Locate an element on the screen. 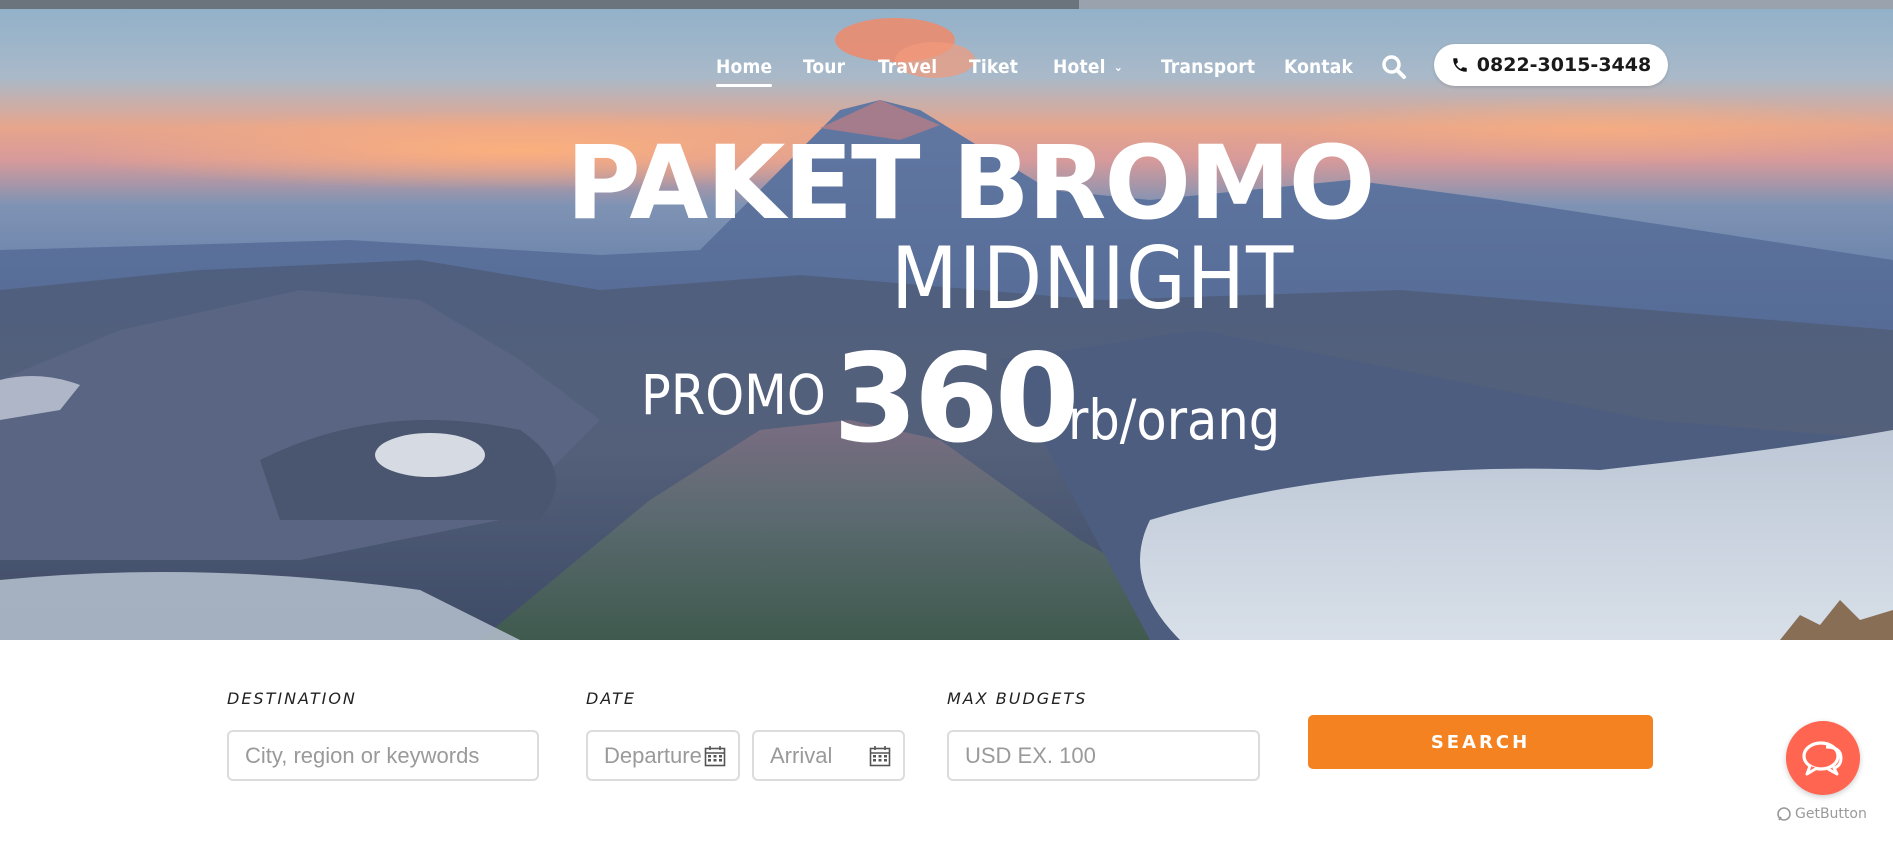 The image size is (1893, 843). chat-bubbles-icon is located at coordinates (1822, 758).